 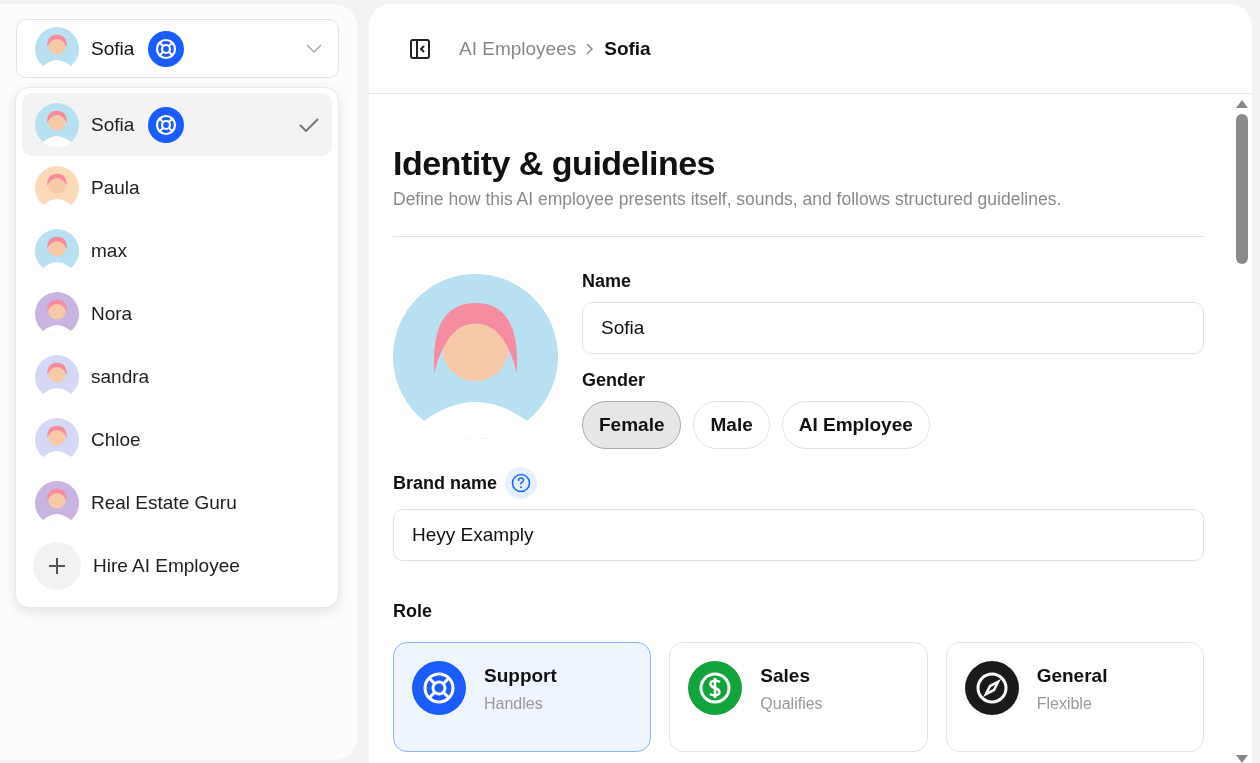 I want to click on brand-name-field: Heyy Examply, so click(x=798, y=535).